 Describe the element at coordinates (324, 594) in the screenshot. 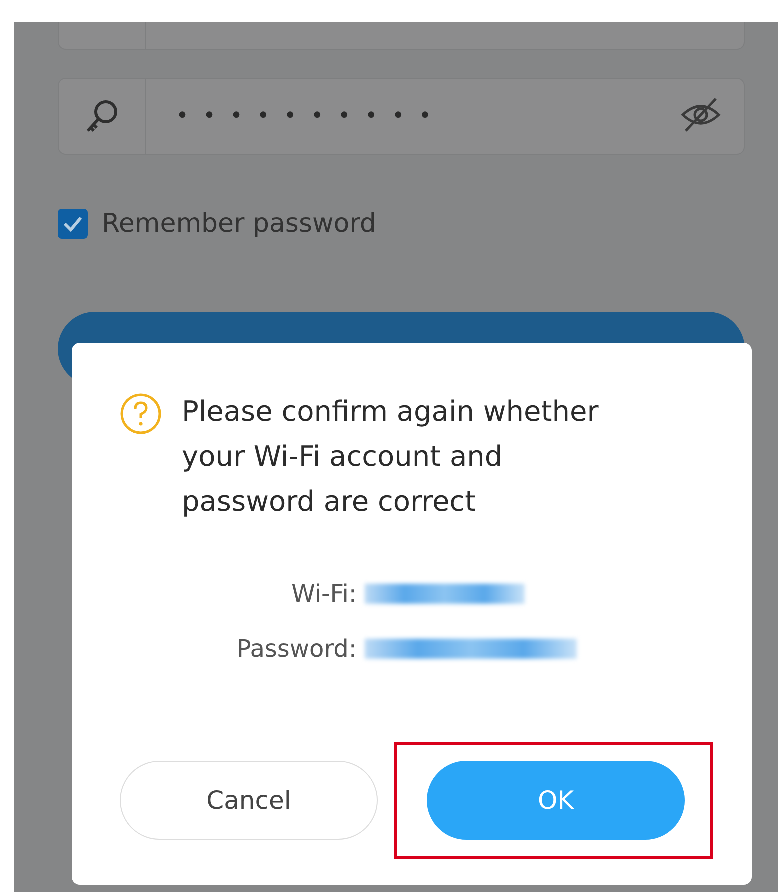

I see `detail-label: Wi-Fi:` at that location.